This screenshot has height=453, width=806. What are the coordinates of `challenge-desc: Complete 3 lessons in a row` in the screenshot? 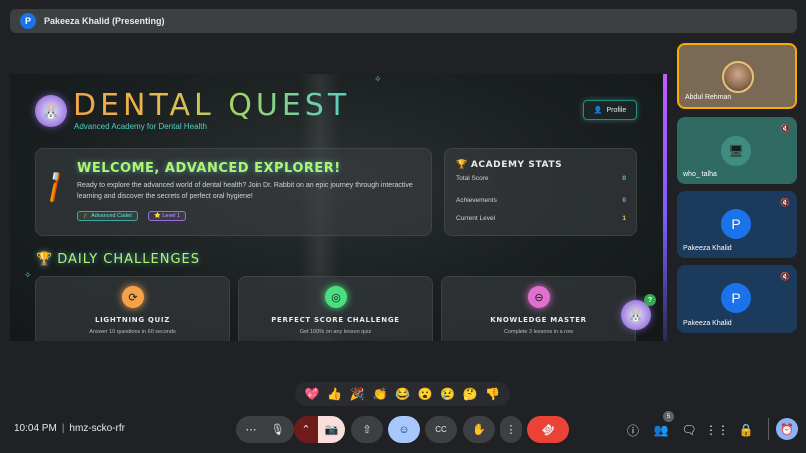 It's located at (538, 332).